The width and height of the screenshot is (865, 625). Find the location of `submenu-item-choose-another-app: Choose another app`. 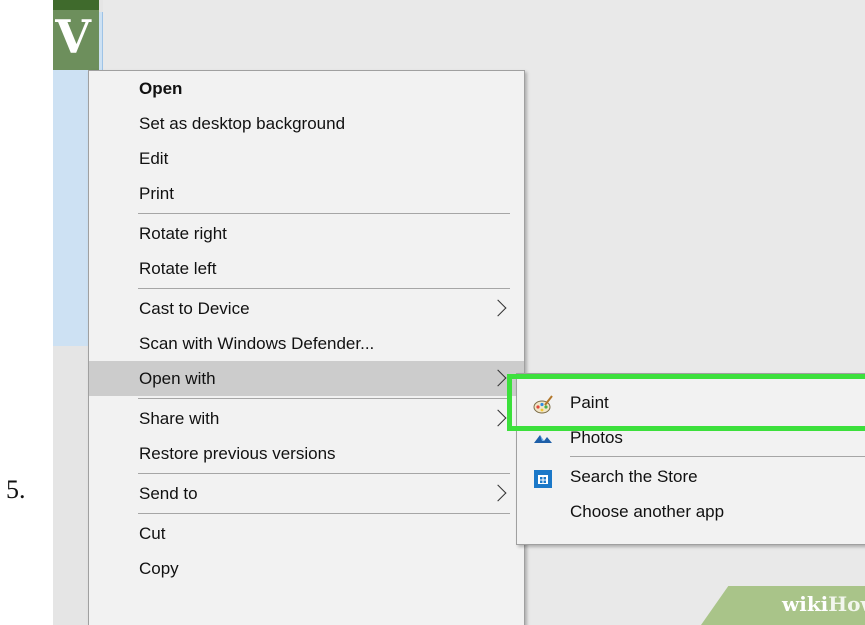

submenu-item-choose-another-app: Choose another app is located at coordinates (691, 511).